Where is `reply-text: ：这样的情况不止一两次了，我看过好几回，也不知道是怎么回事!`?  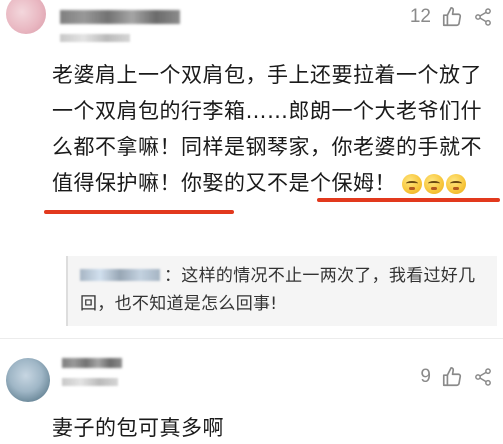
reply-text: ：这样的情况不止一两次了，我看过好几回，也不知道是怎么回事! is located at coordinates (288, 290).